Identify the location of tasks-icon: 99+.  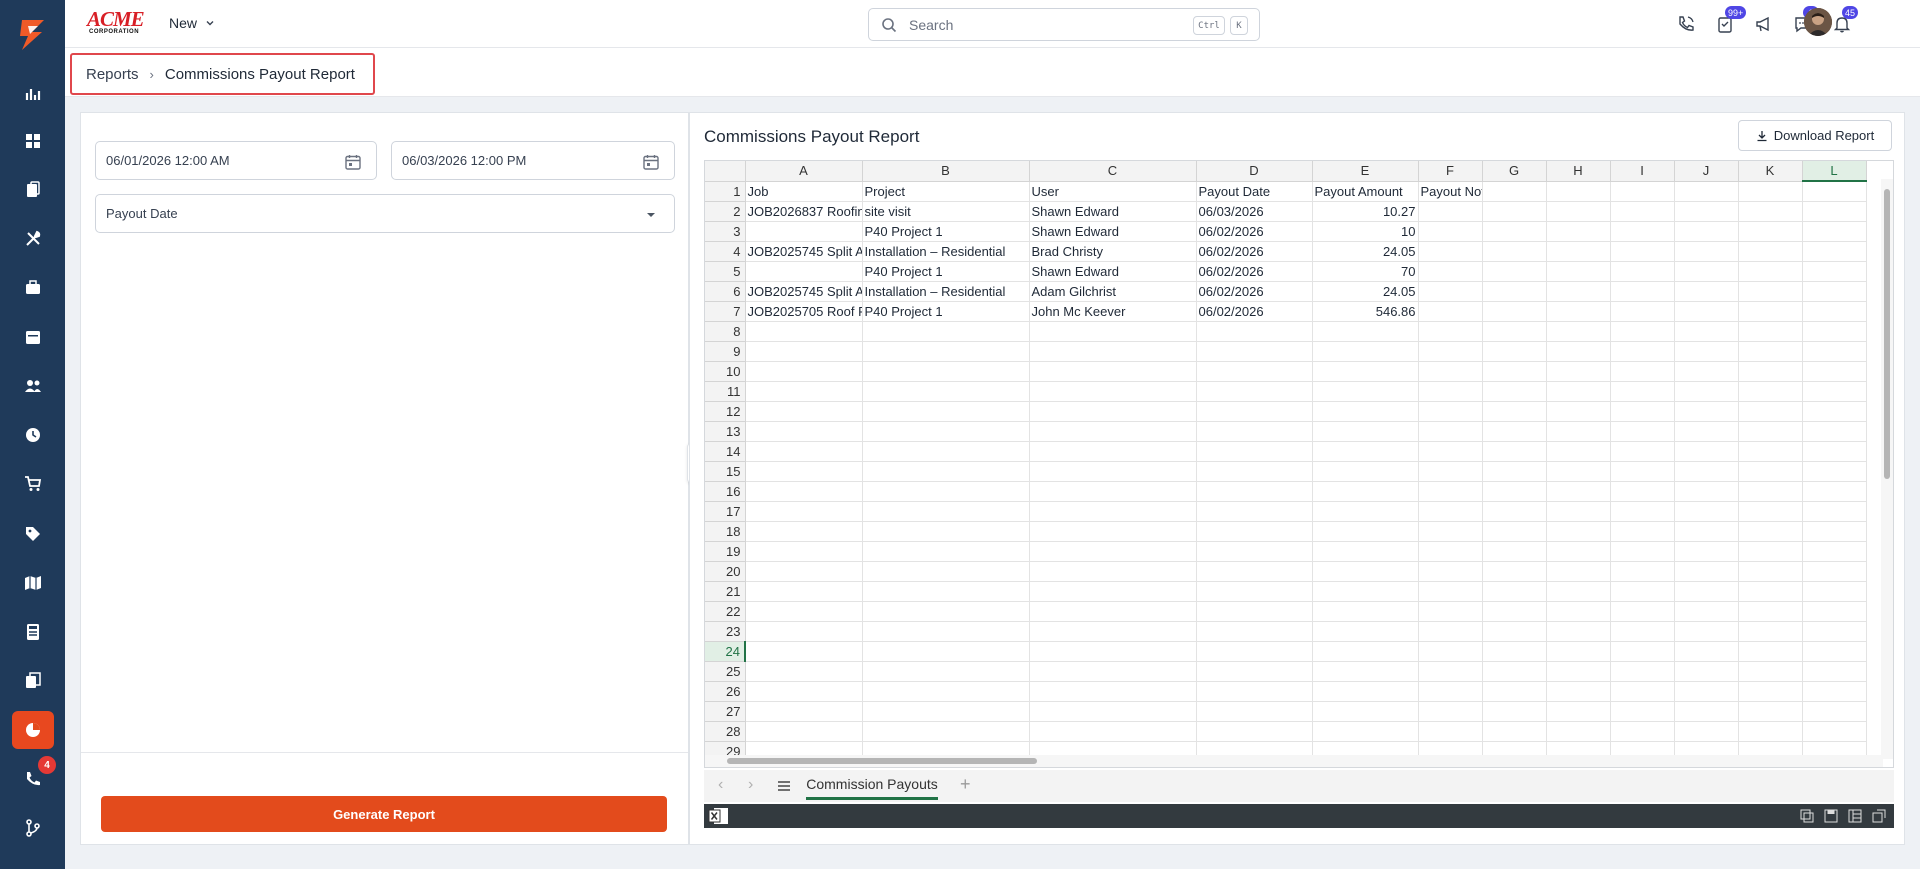
(1729, 21).